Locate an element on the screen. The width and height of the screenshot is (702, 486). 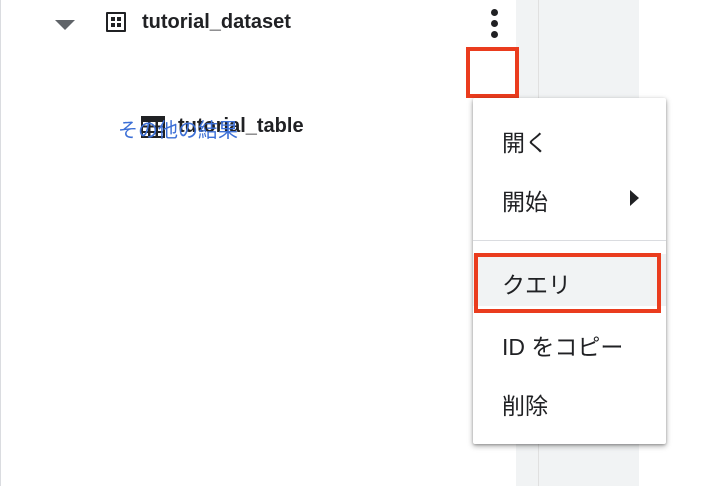
menu-item-delete: 削除 is located at coordinates (569, 401).